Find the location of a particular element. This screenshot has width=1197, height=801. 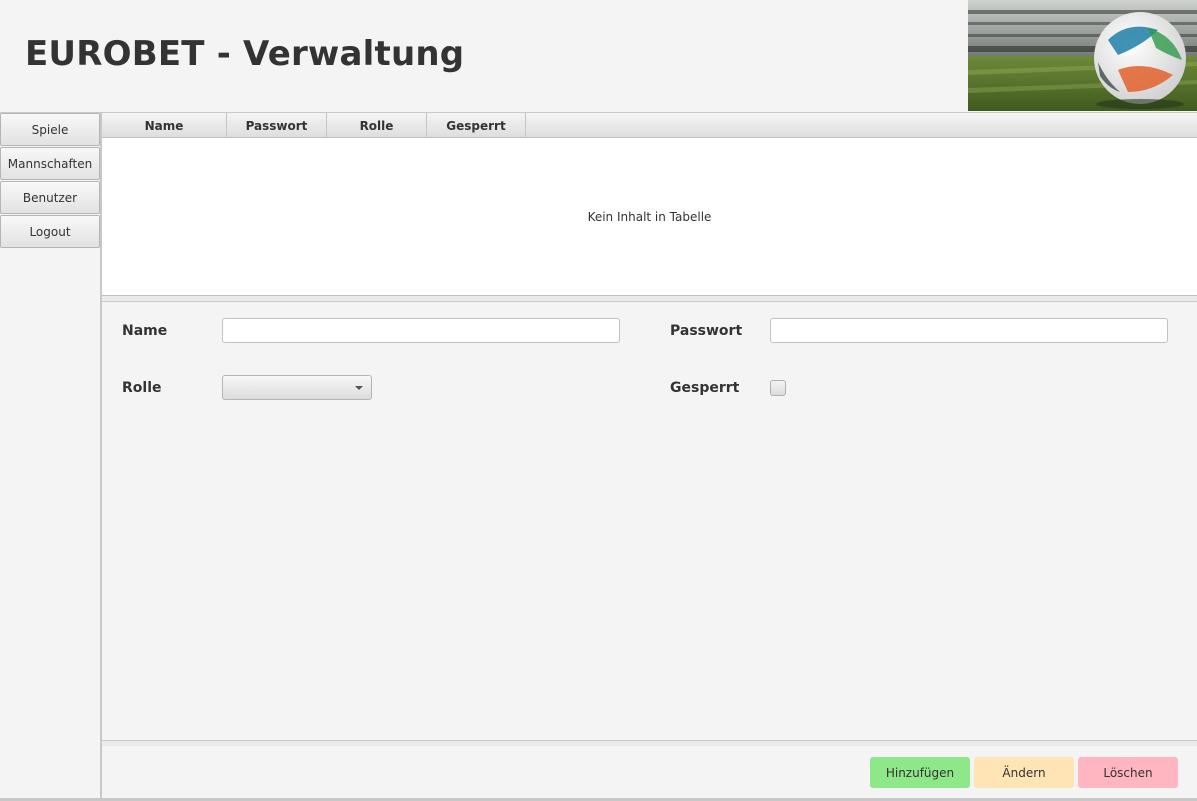

chevron-down-icon is located at coordinates (359, 388).